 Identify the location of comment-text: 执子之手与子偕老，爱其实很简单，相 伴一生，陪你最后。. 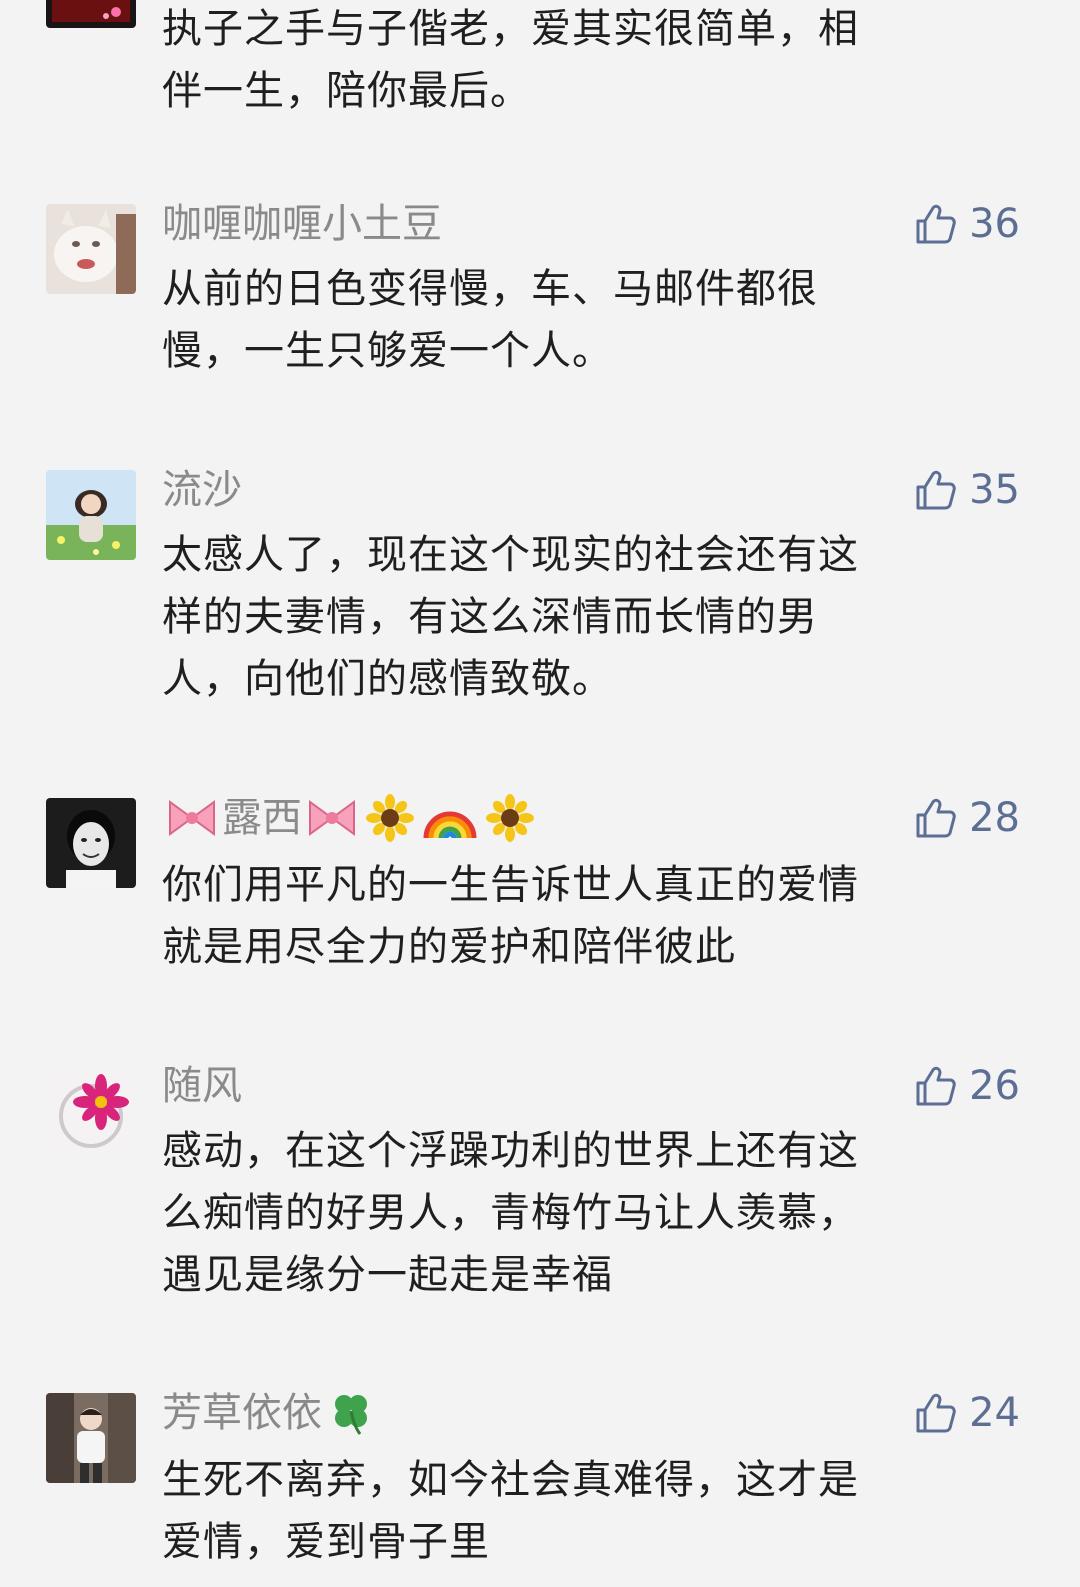
(577, 61).